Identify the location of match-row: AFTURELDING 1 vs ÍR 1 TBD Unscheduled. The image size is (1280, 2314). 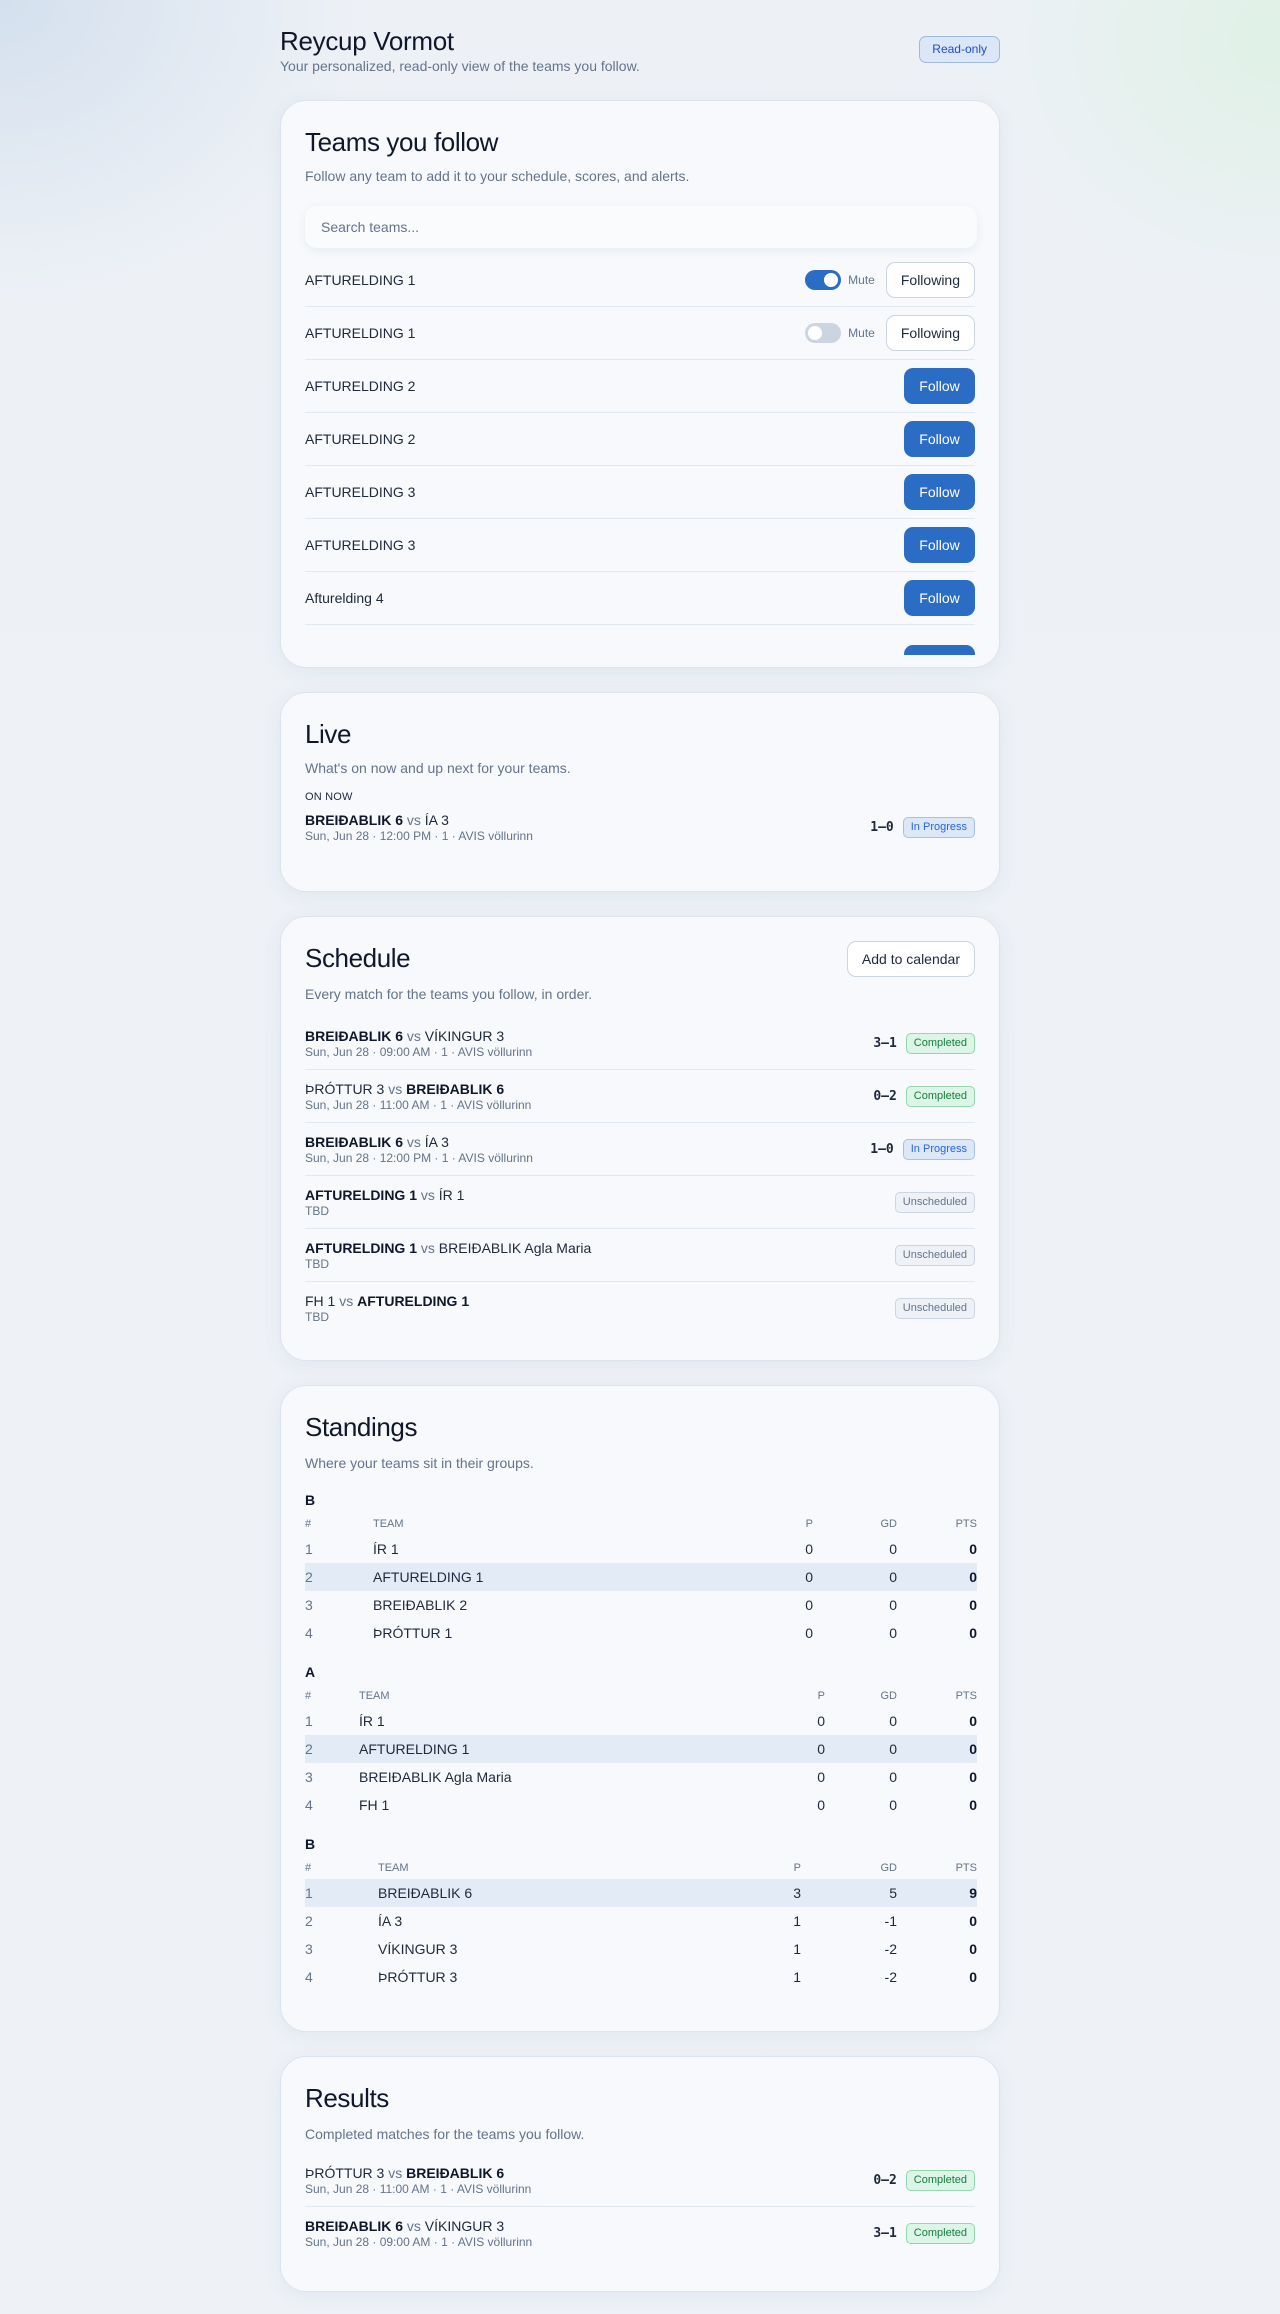
(640, 1202).